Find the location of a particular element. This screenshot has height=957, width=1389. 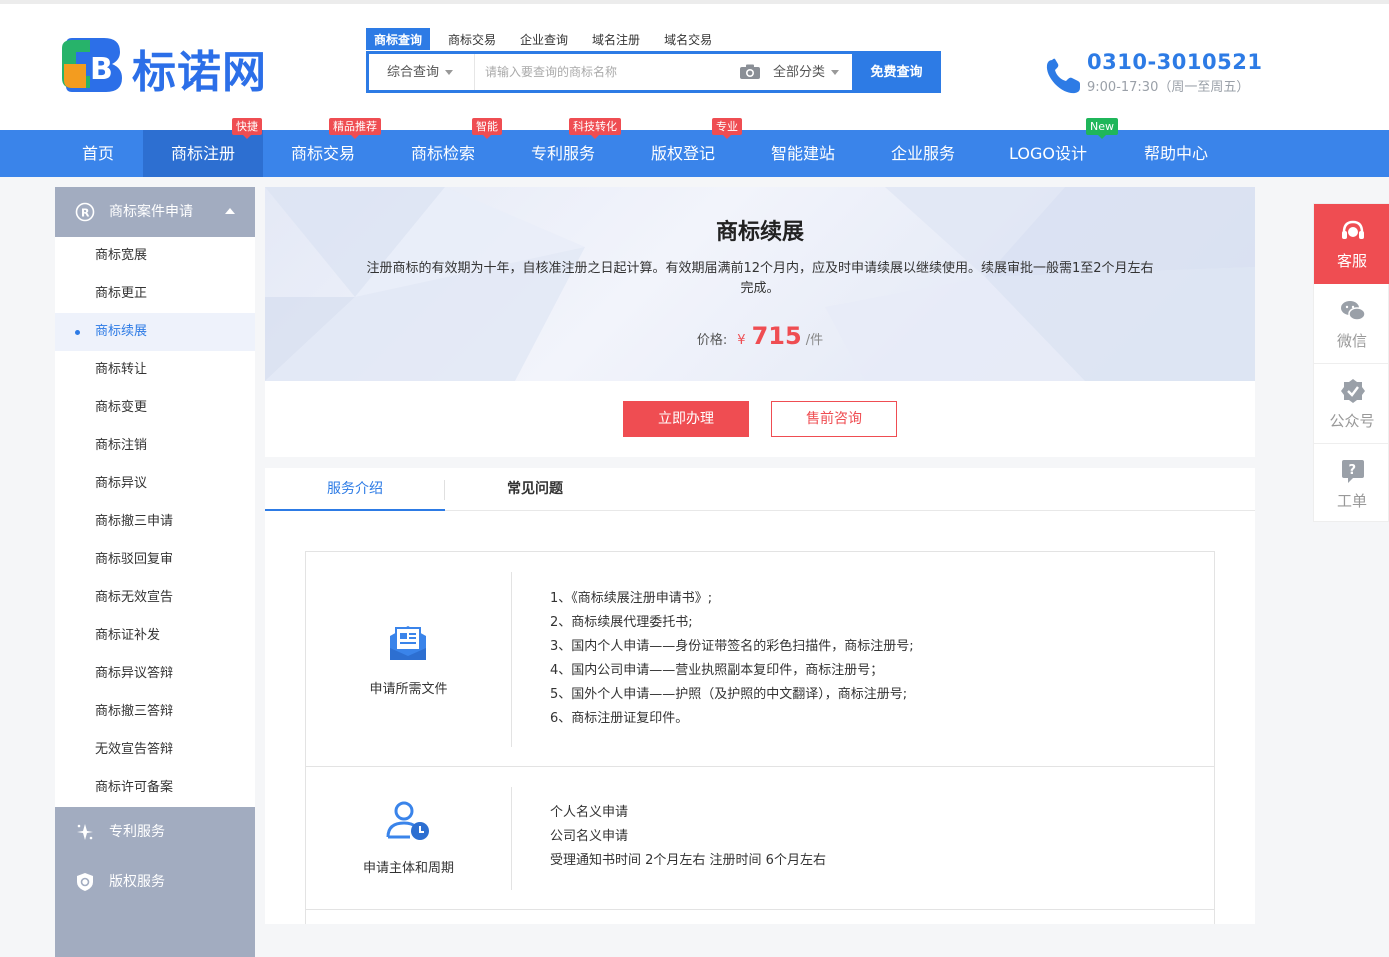

sidebar-item: 商标撤三答辩 is located at coordinates (155, 712).